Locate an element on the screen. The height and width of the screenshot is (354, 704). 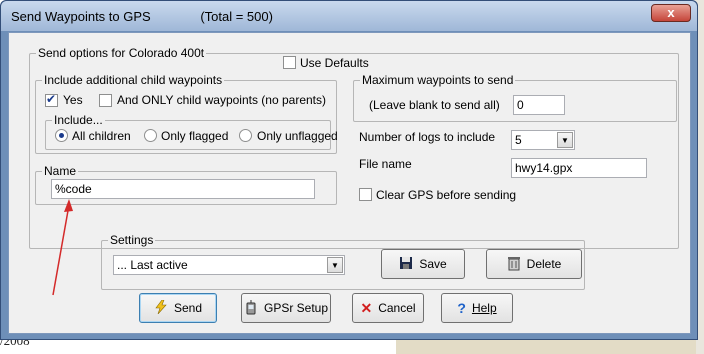
lightning-icon is located at coordinates (161, 307).